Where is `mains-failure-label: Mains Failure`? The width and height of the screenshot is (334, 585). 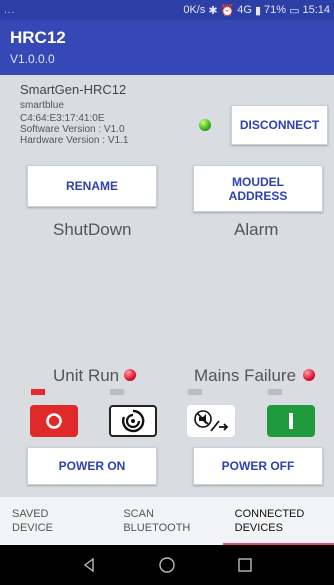
mains-failure-label: Mains Failure is located at coordinates (245, 375).